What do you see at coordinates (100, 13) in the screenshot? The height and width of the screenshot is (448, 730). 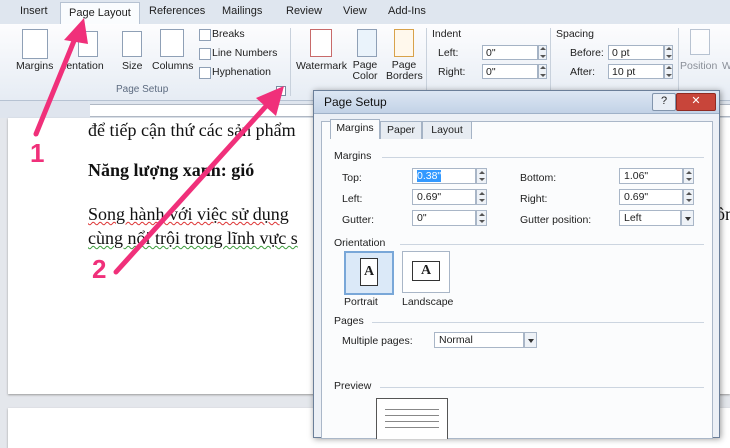 I see `tab-page-layout: Page Layout` at bounding box center [100, 13].